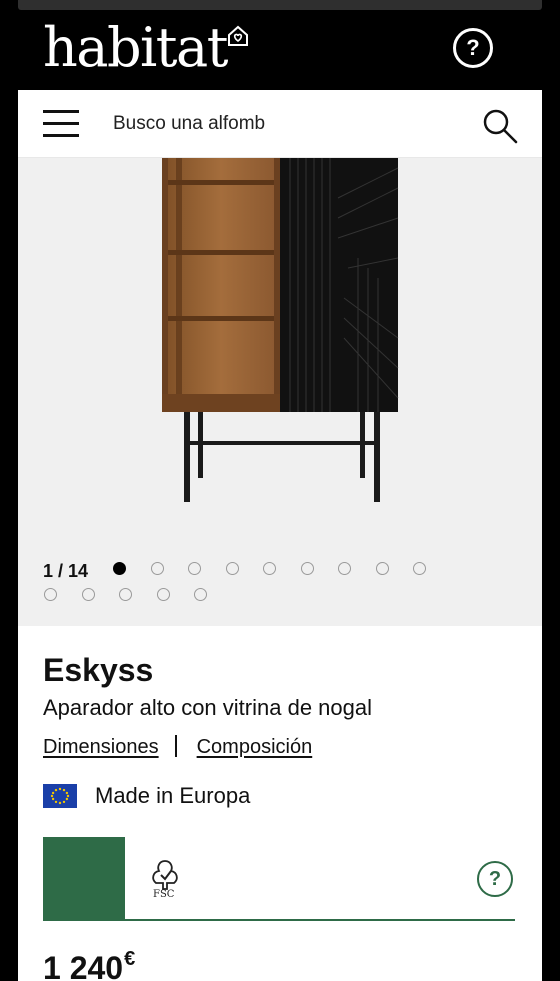  I want to click on link-separator, so click(175, 746).